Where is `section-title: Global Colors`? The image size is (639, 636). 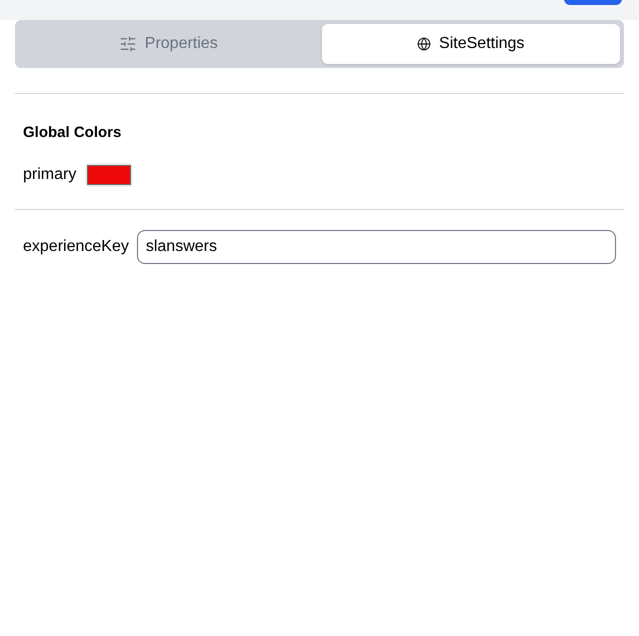
section-title: Global Colors is located at coordinates (72, 133).